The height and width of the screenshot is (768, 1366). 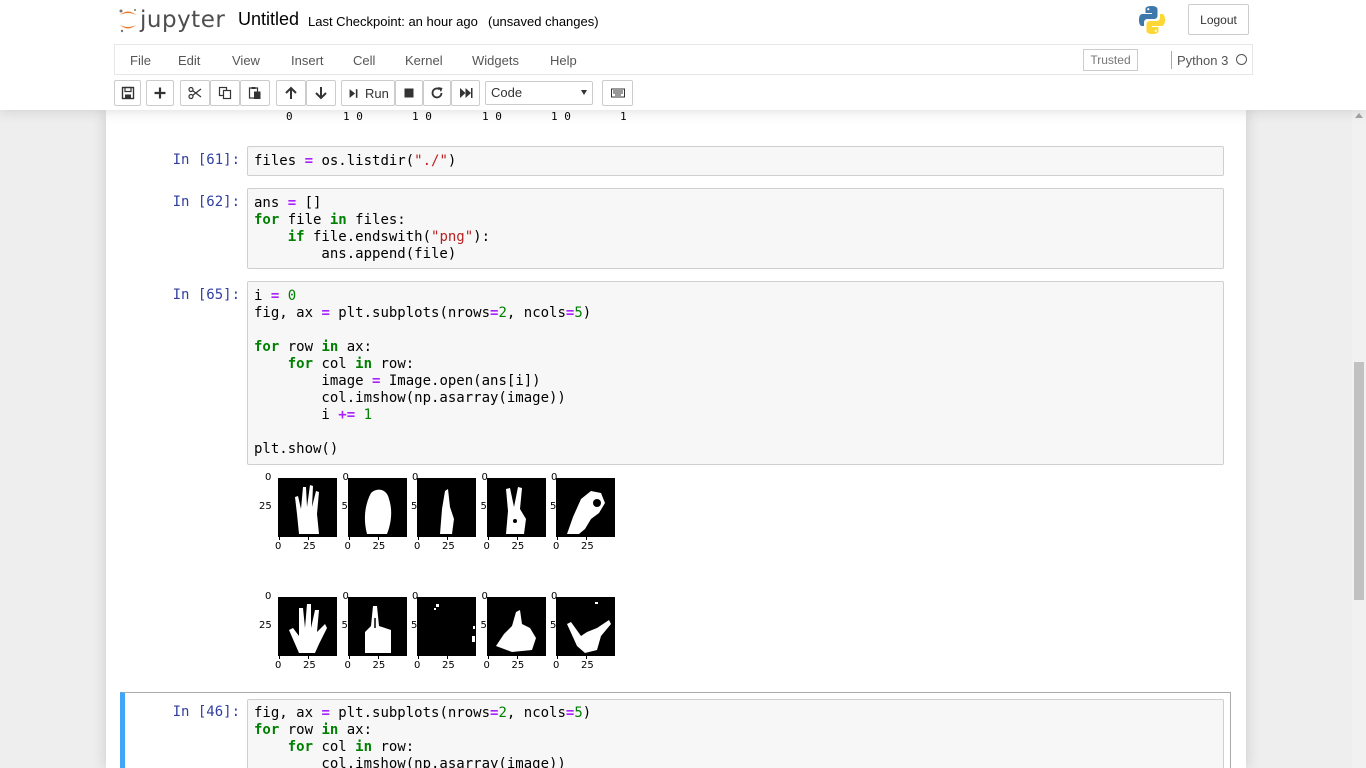 I want to click on arrow-up-icon, so click(x=291, y=92).